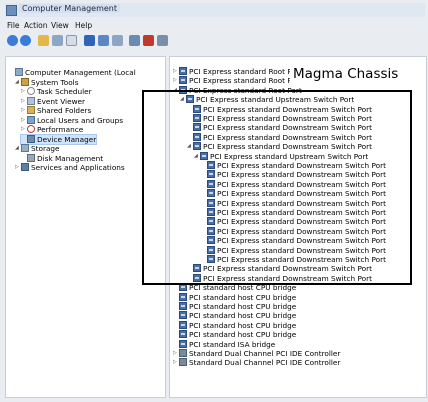  I want to click on nav-tree-item: ▷ Services and Applications, so click(70, 167).